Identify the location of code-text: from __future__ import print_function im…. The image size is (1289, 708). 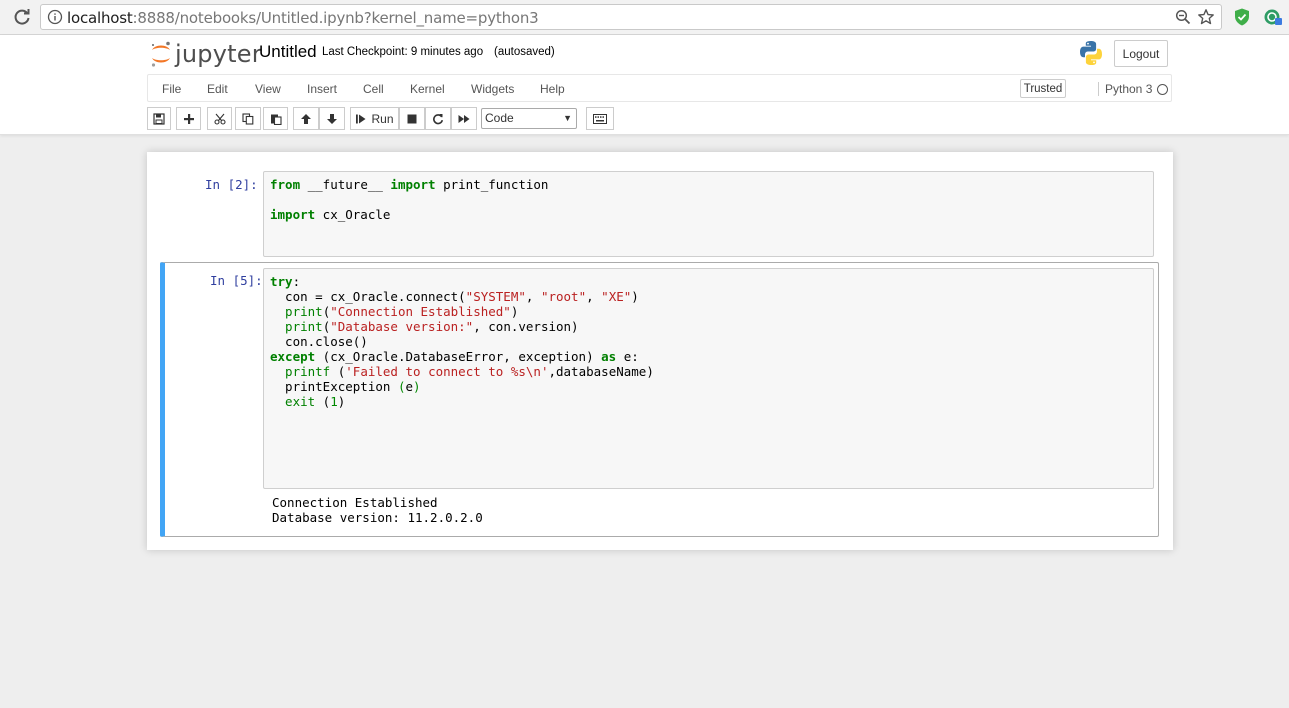
(409, 199).